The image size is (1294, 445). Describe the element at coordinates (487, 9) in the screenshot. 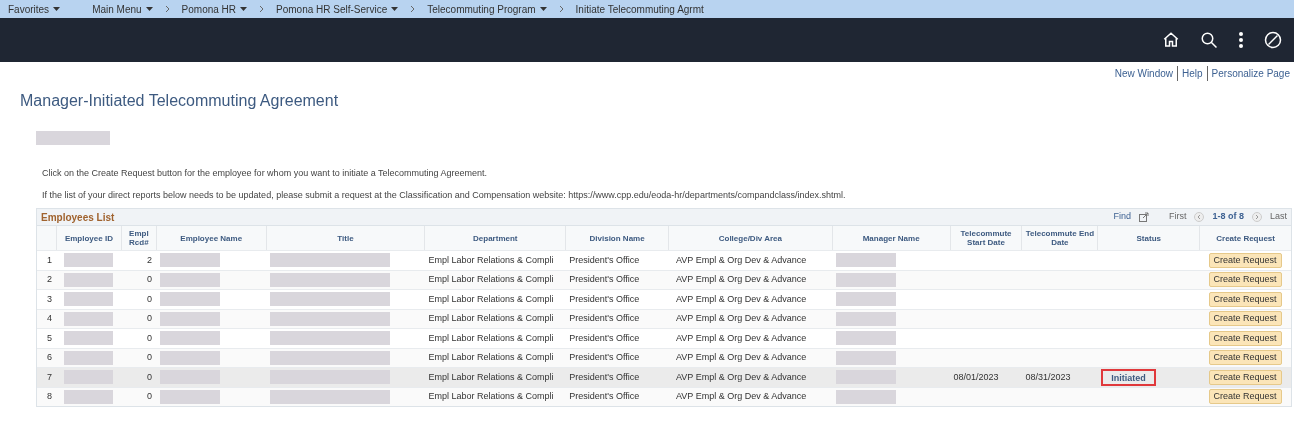

I see `breadcrumb-link: Telecommuting Program` at that location.